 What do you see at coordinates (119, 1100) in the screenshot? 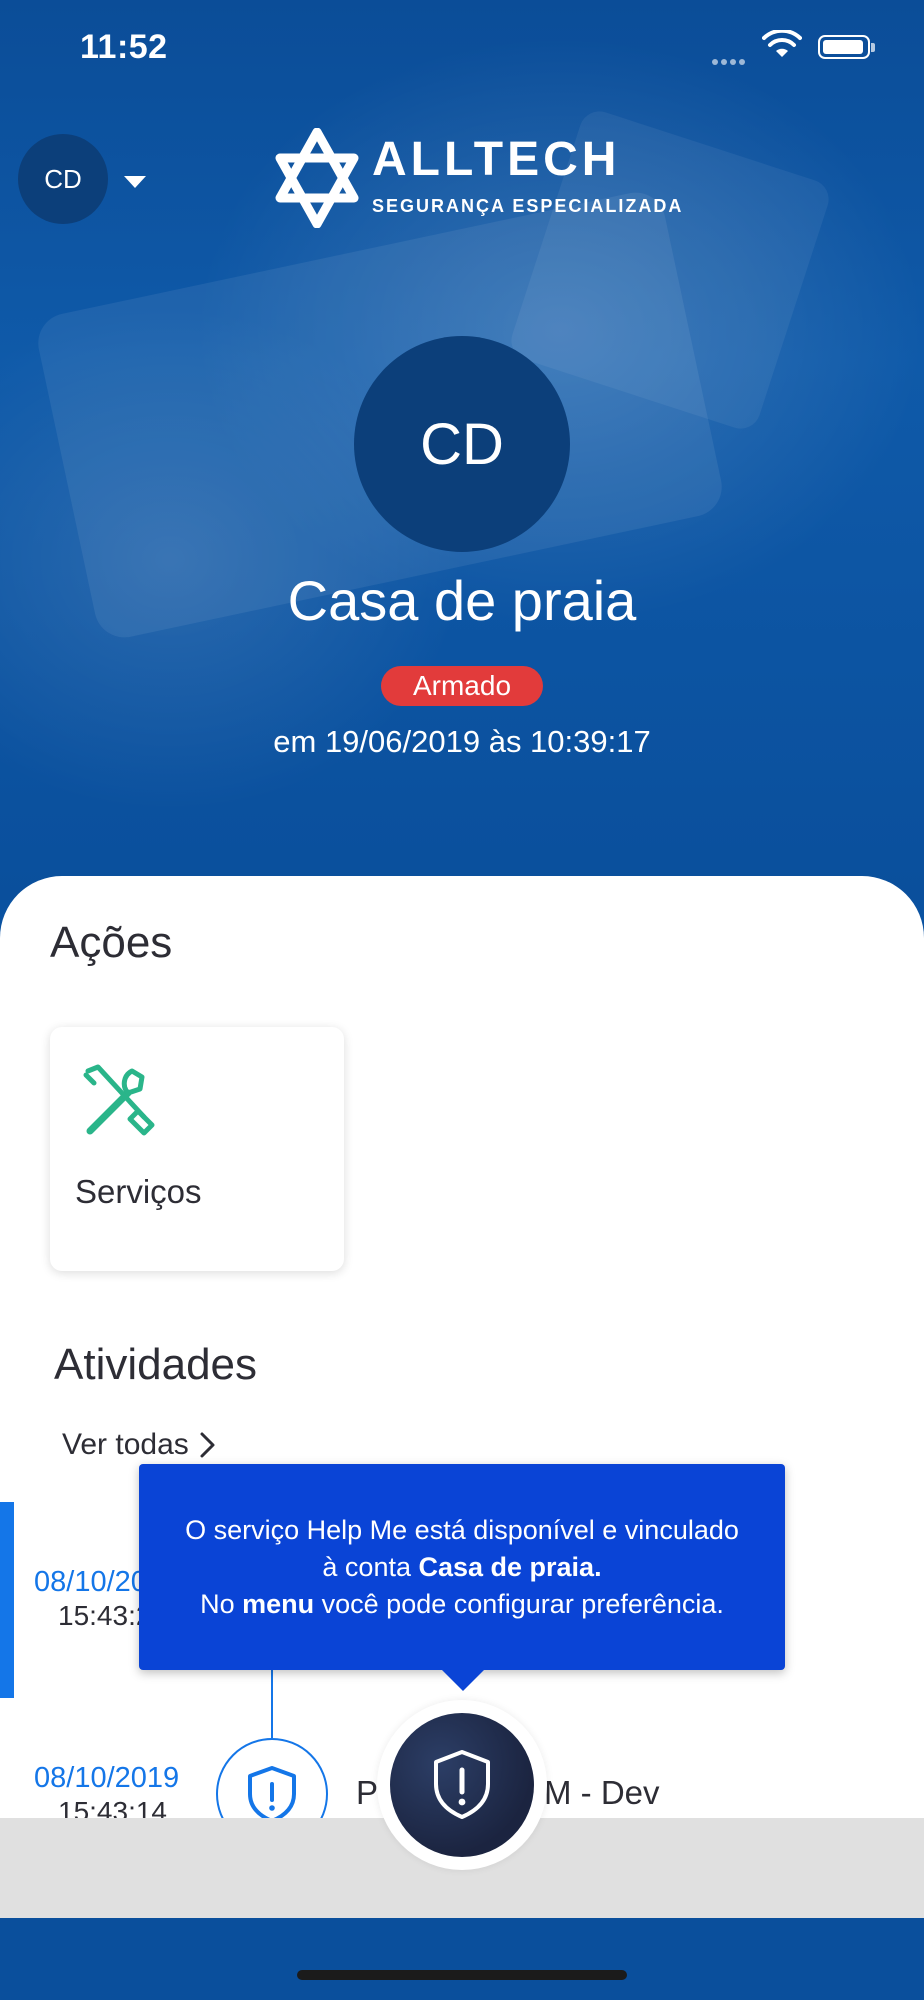
I see `tools-icon` at bounding box center [119, 1100].